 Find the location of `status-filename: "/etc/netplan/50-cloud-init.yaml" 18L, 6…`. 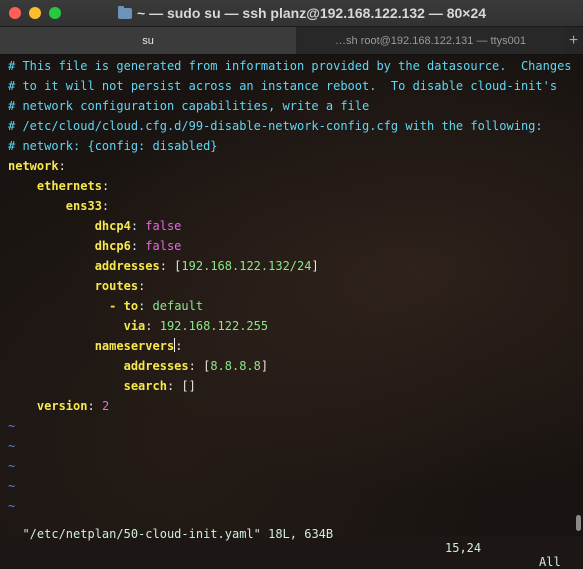

status-filename: "/etc/netplan/50-cloud-init.yaml" 18L, 6… is located at coordinates (178, 534).